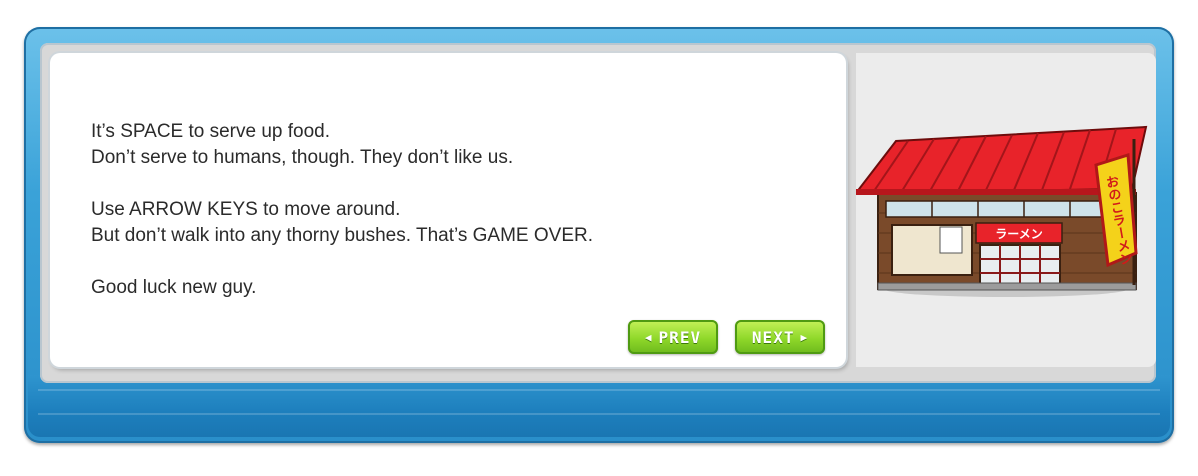  I want to click on next-button: NEXT ▶, so click(780, 337).